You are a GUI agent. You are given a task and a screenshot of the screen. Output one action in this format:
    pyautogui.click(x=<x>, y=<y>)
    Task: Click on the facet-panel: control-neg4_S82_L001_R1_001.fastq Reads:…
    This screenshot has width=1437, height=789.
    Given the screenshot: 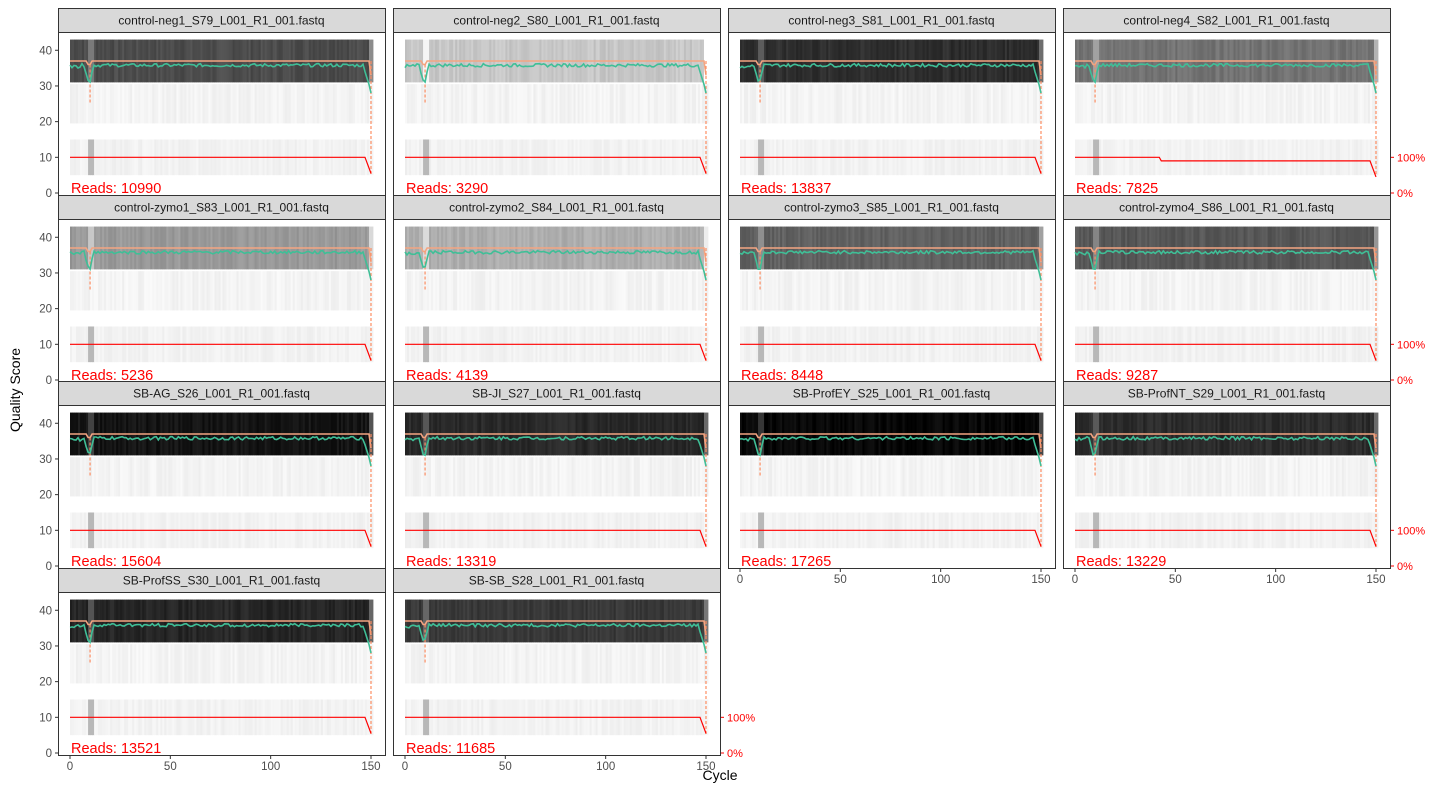 What is the action you would take?
    pyautogui.click(x=1227, y=102)
    